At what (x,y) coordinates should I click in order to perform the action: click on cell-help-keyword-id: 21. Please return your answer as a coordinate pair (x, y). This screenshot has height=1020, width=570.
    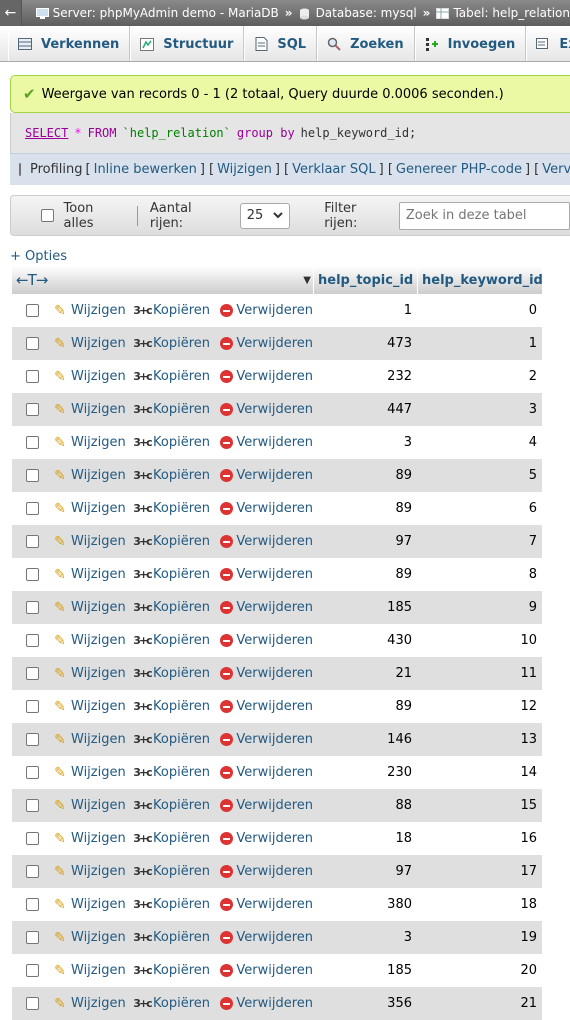
    Looking at the image, I should click on (479, 1003).